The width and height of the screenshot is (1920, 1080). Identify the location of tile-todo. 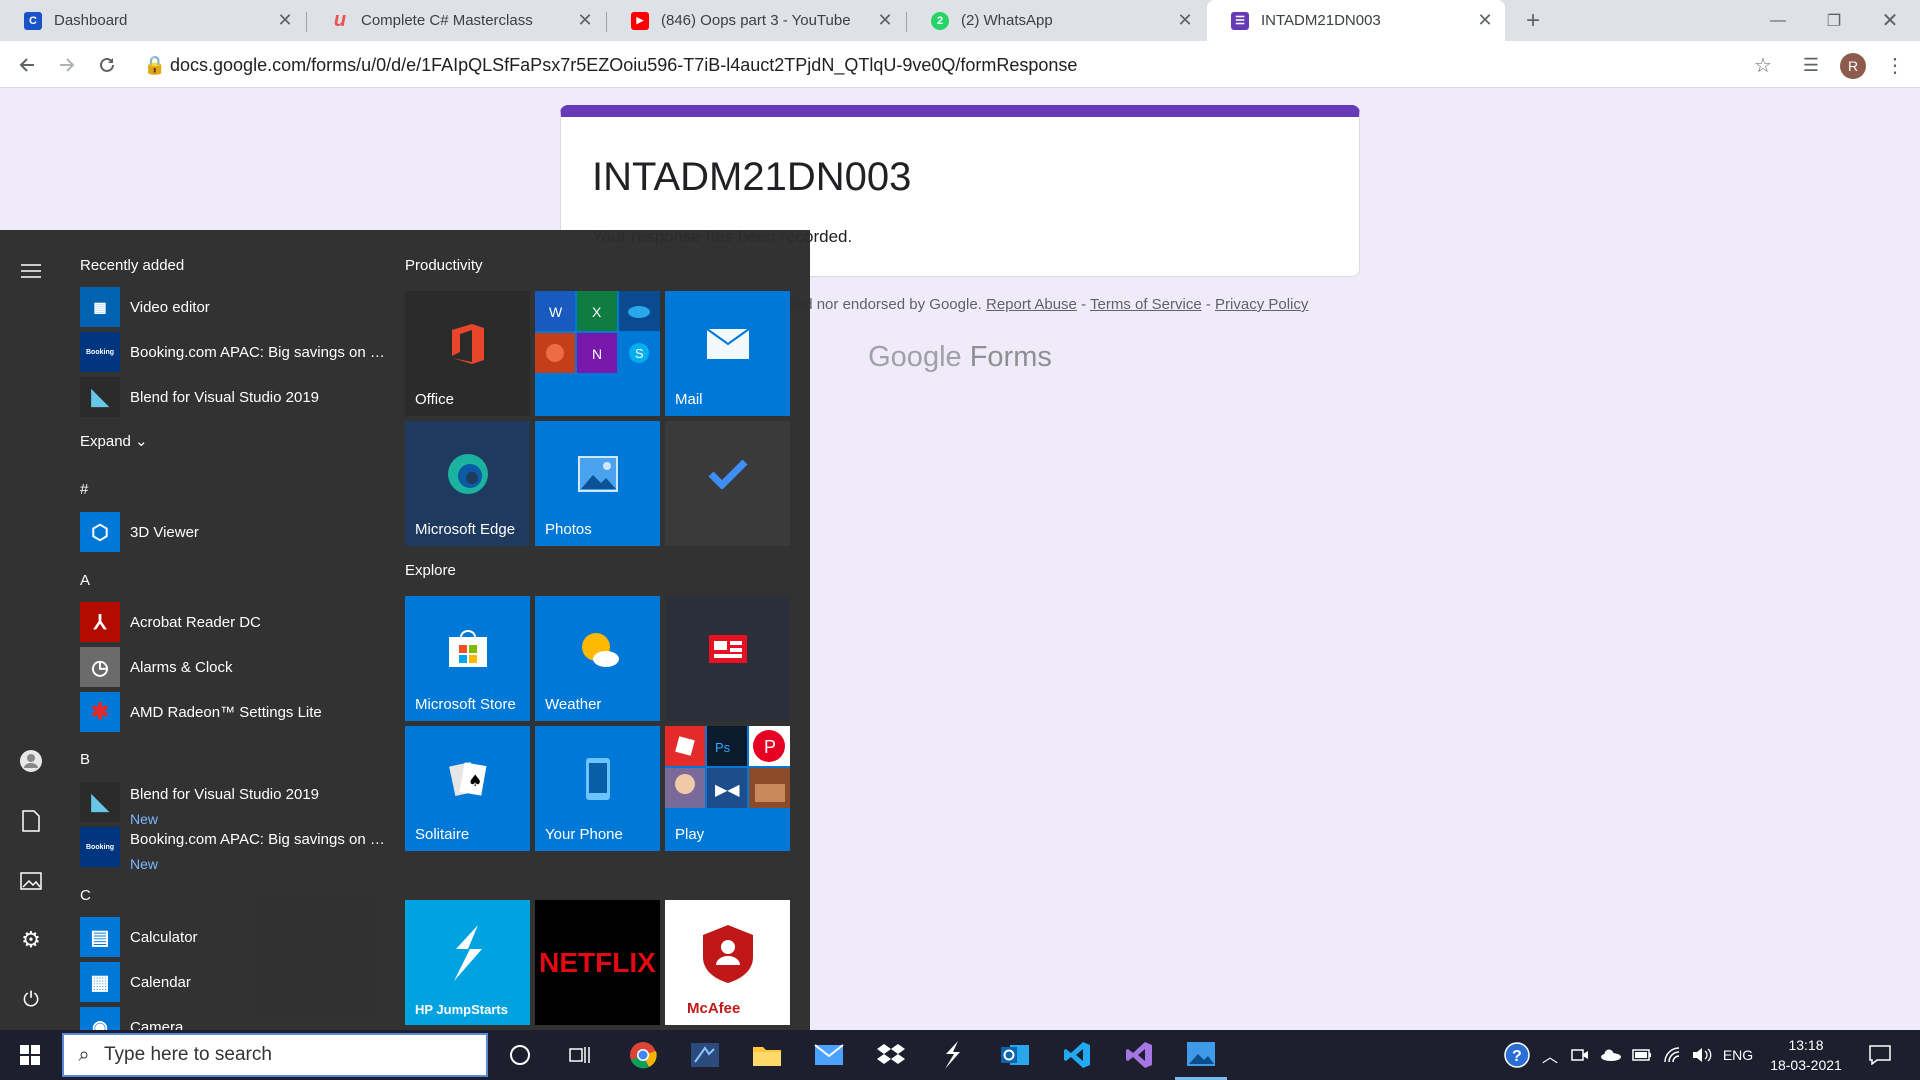
(727, 483).